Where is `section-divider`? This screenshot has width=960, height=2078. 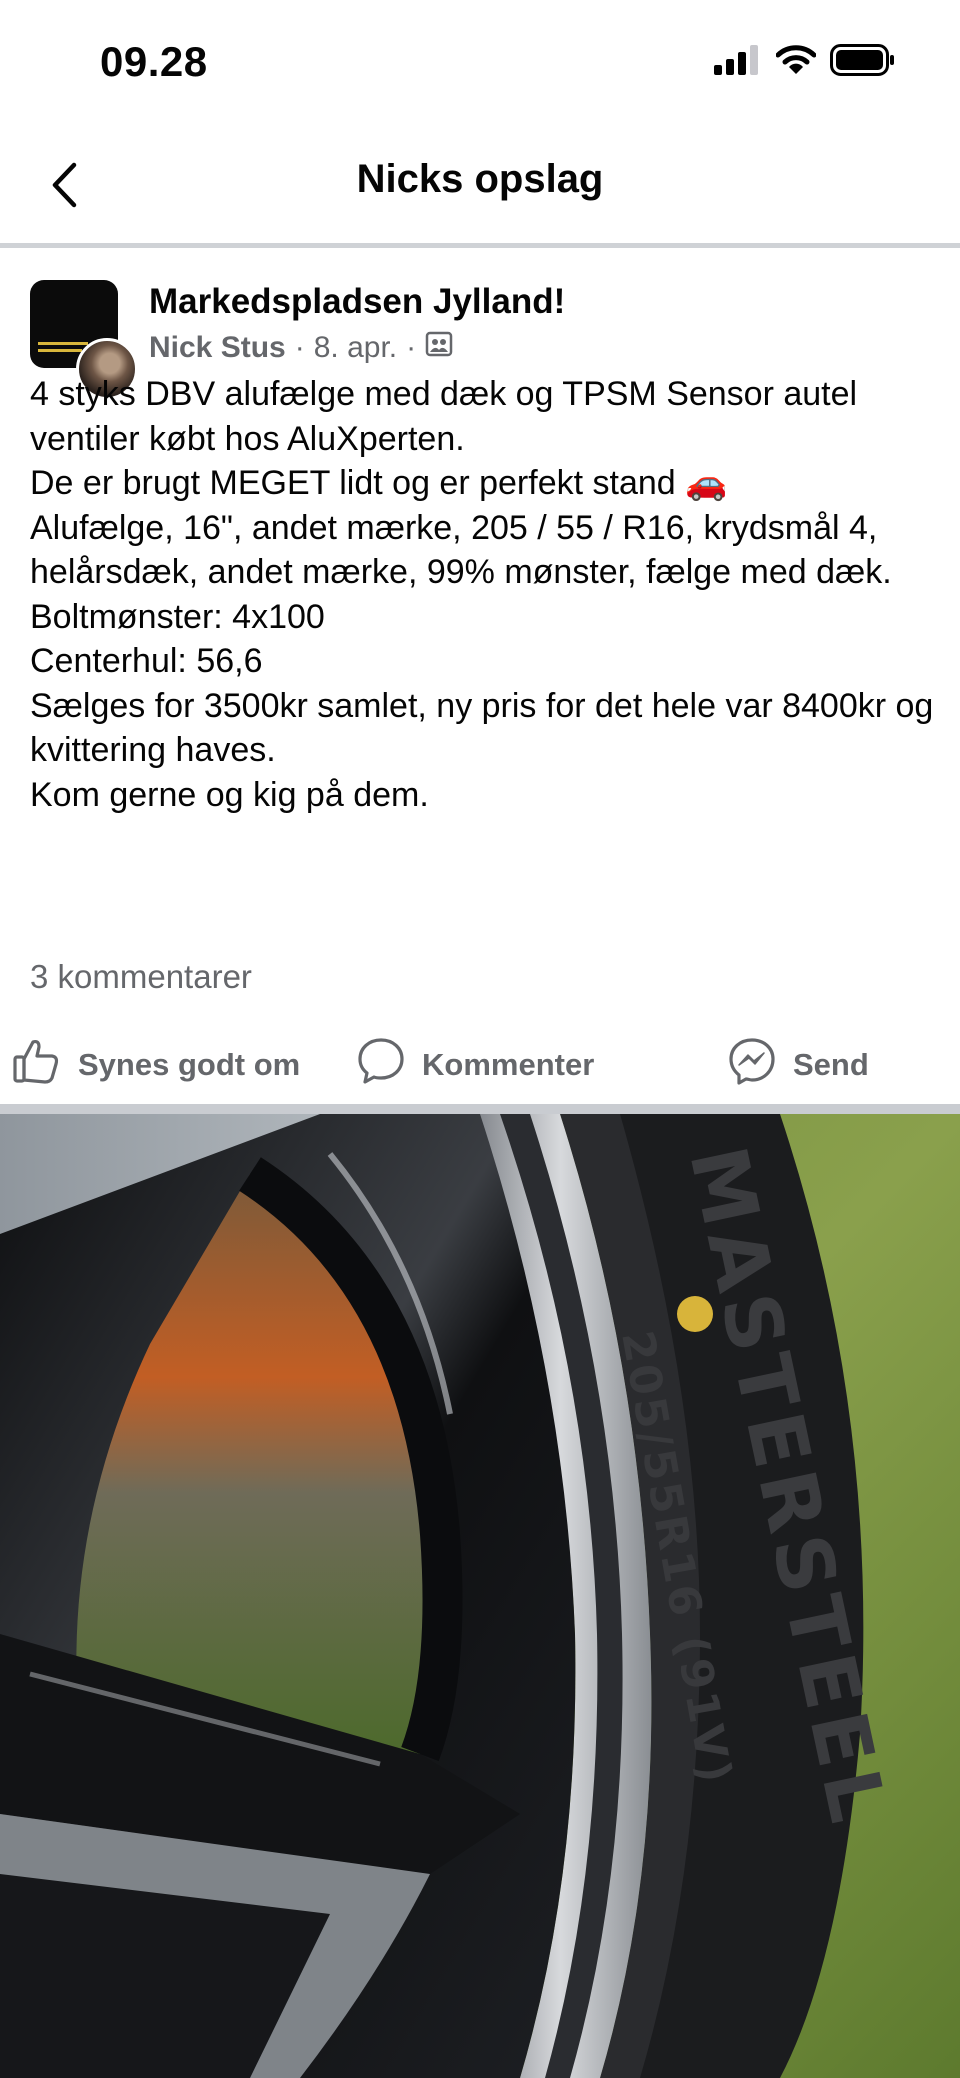
section-divider is located at coordinates (480, 1109).